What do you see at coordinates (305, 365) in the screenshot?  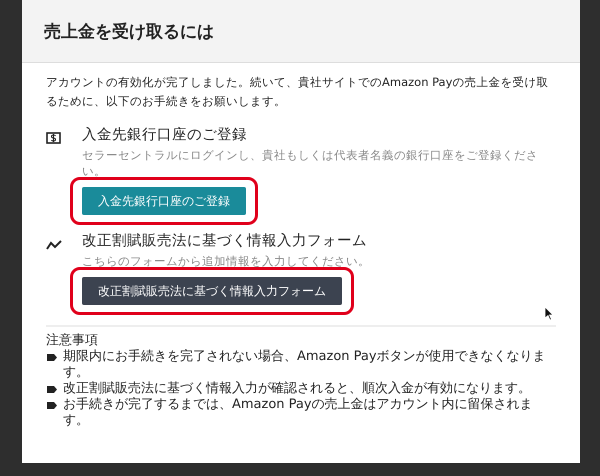 I see `note-text: 期限内にお手続きを完了されない場合、Amazon Payボタンが使用できなくなります。` at bounding box center [305, 365].